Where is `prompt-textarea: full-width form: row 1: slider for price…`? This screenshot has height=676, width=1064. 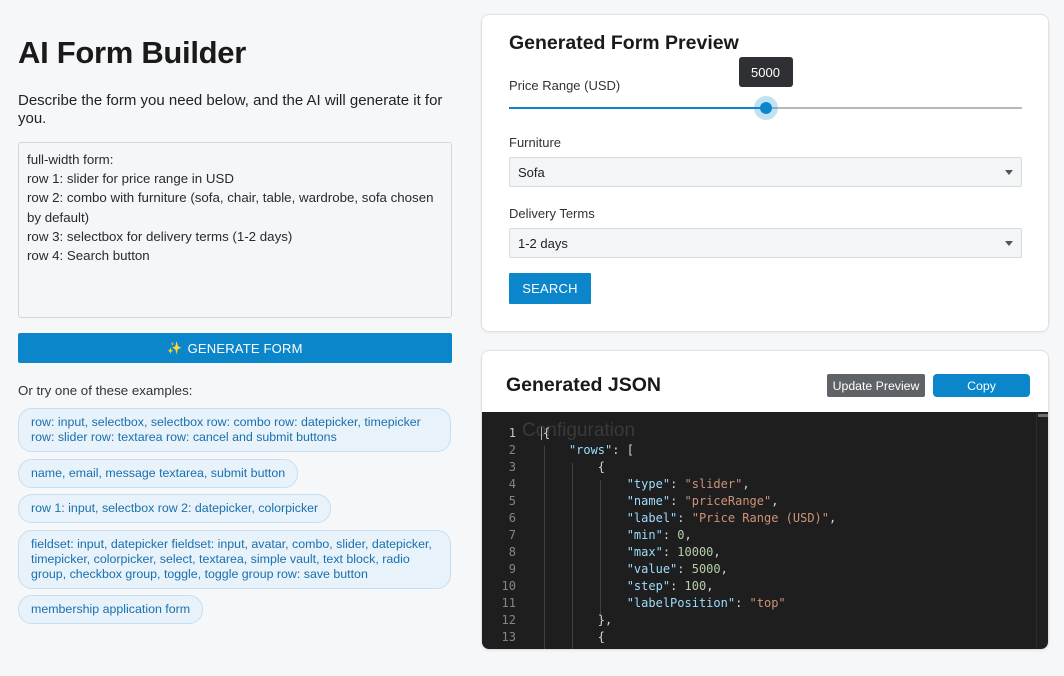 prompt-textarea: full-width form: row 1: slider for price… is located at coordinates (235, 230).